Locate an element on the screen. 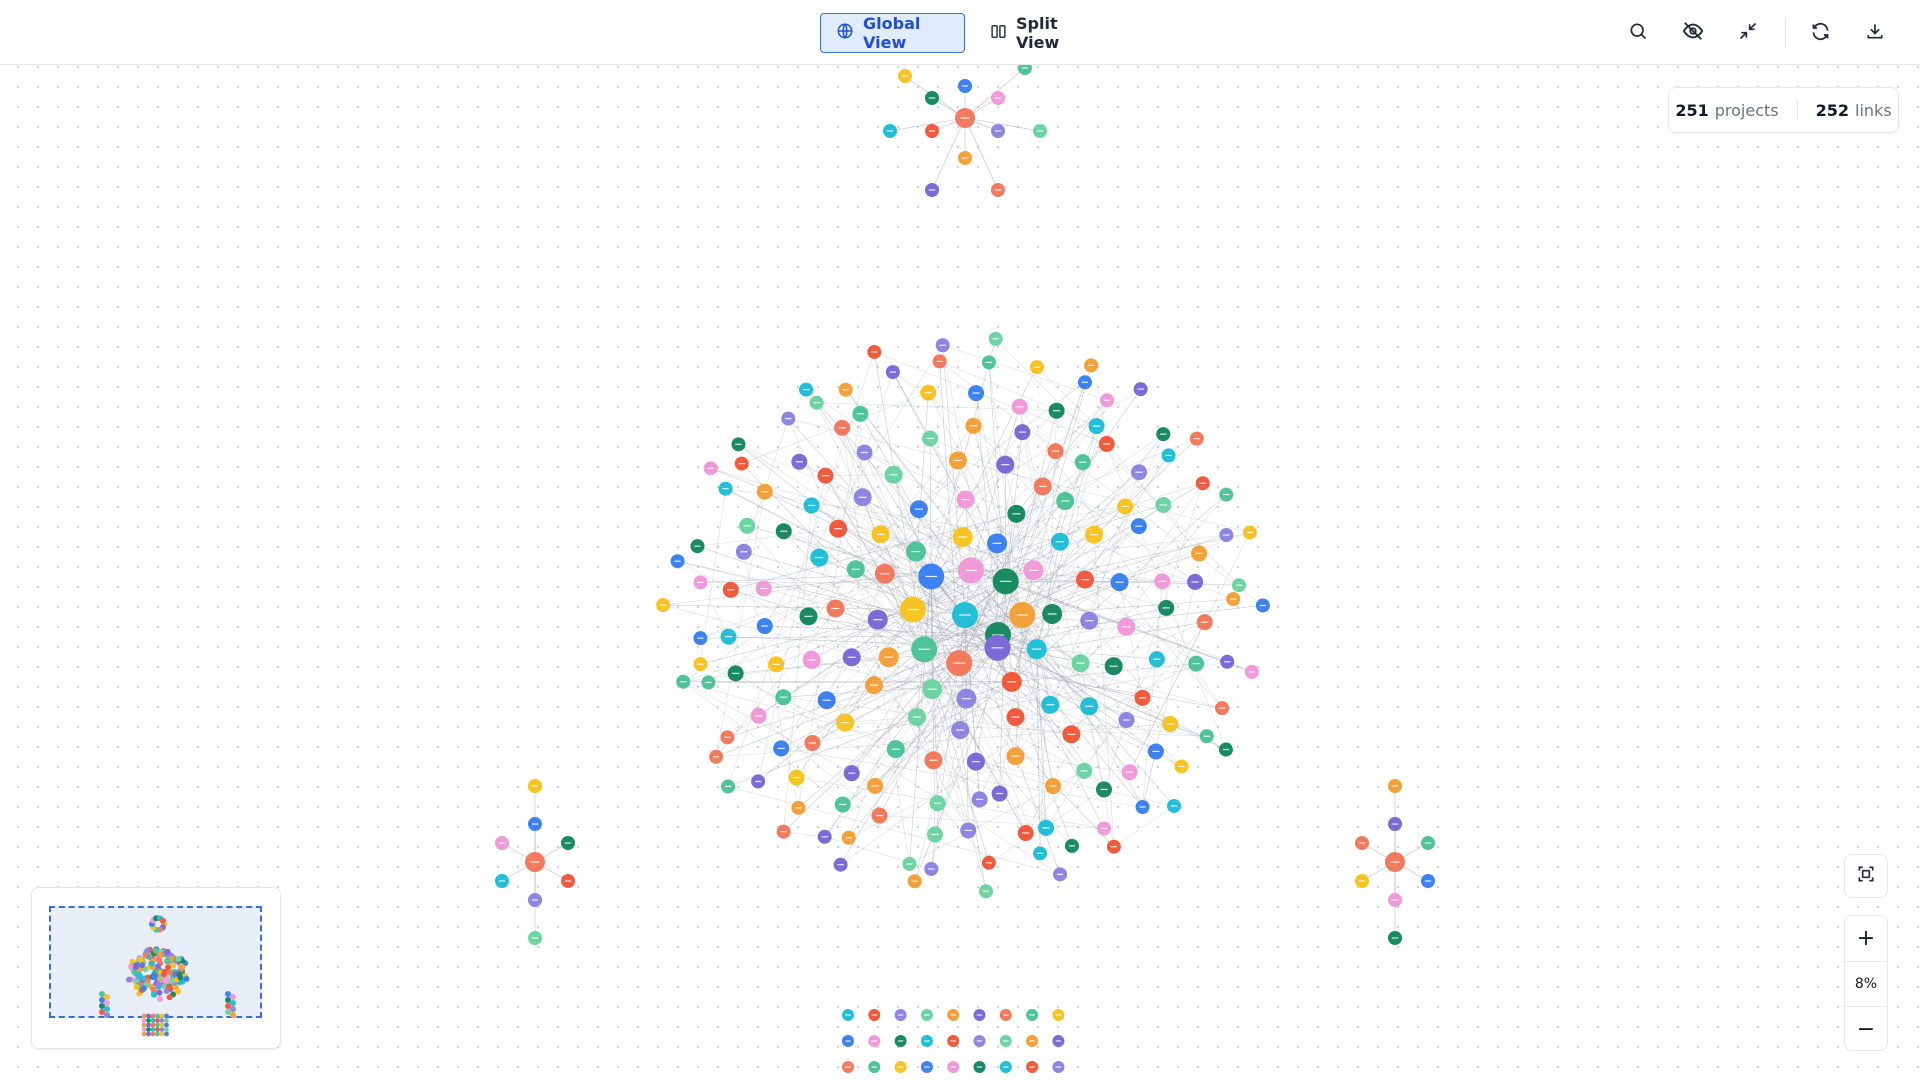  fit-view-button is located at coordinates (1866, 876).